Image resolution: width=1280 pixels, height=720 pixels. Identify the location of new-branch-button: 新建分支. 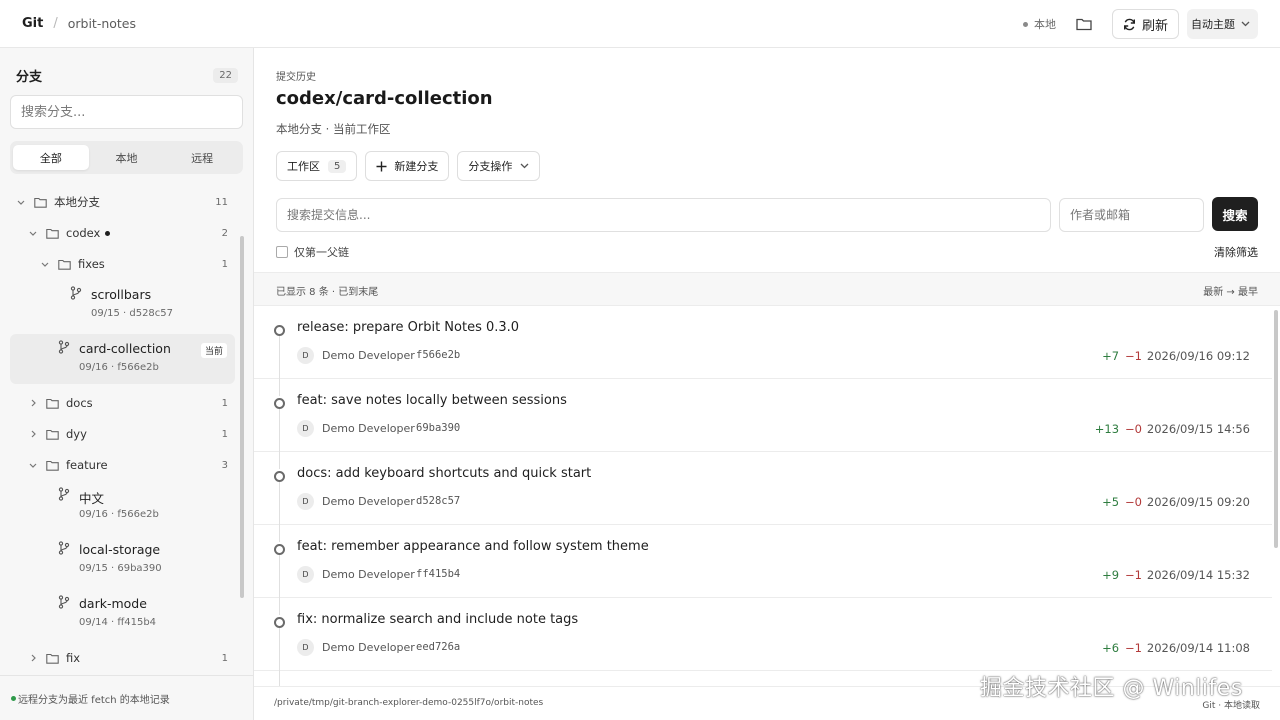
(407, 166).